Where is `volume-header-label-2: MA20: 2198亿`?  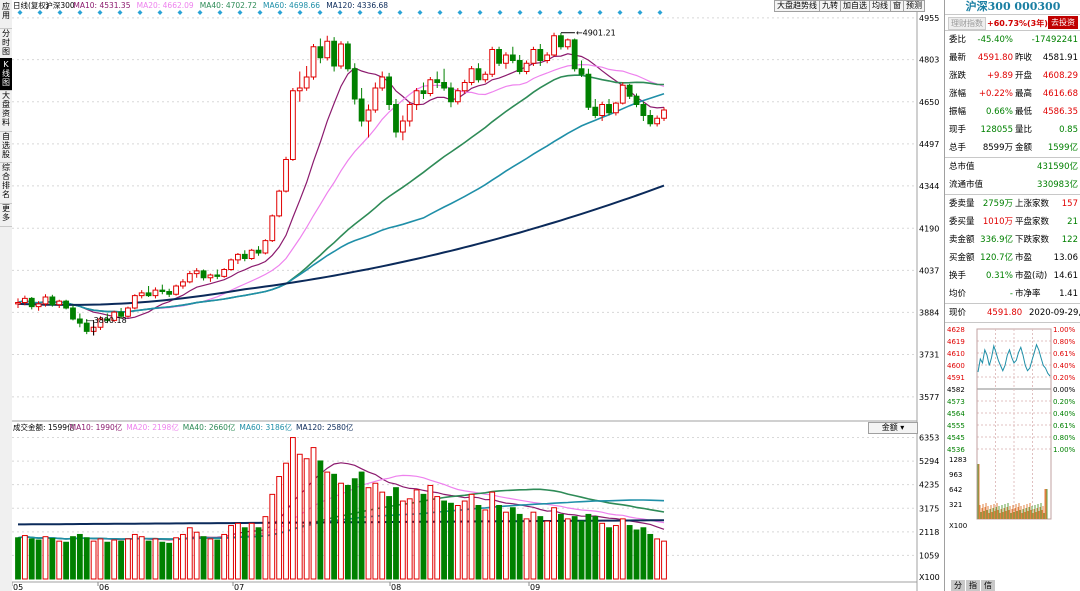
volume-header-label-2: MA20: 2198亿 is located at coordinates (152, 427).